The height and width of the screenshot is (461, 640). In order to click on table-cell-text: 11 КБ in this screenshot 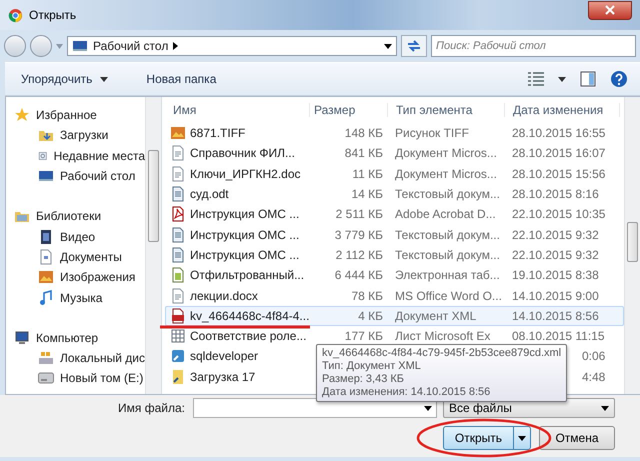, I will do `click(367, 173)`.